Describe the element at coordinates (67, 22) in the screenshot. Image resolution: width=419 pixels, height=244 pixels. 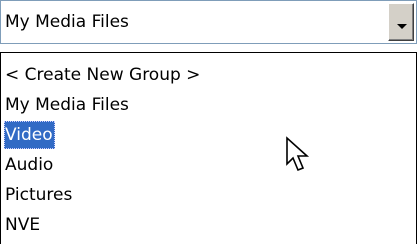
I see `combo-selected-value: My Media Files` at that location.